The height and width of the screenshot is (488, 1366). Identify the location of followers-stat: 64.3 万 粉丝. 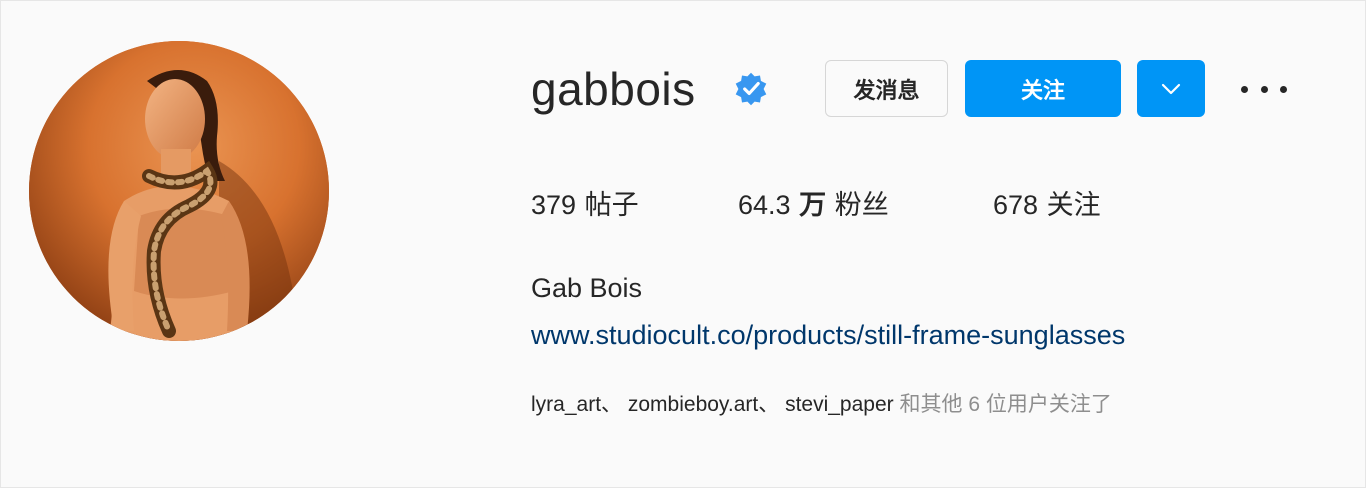
(813, 202).